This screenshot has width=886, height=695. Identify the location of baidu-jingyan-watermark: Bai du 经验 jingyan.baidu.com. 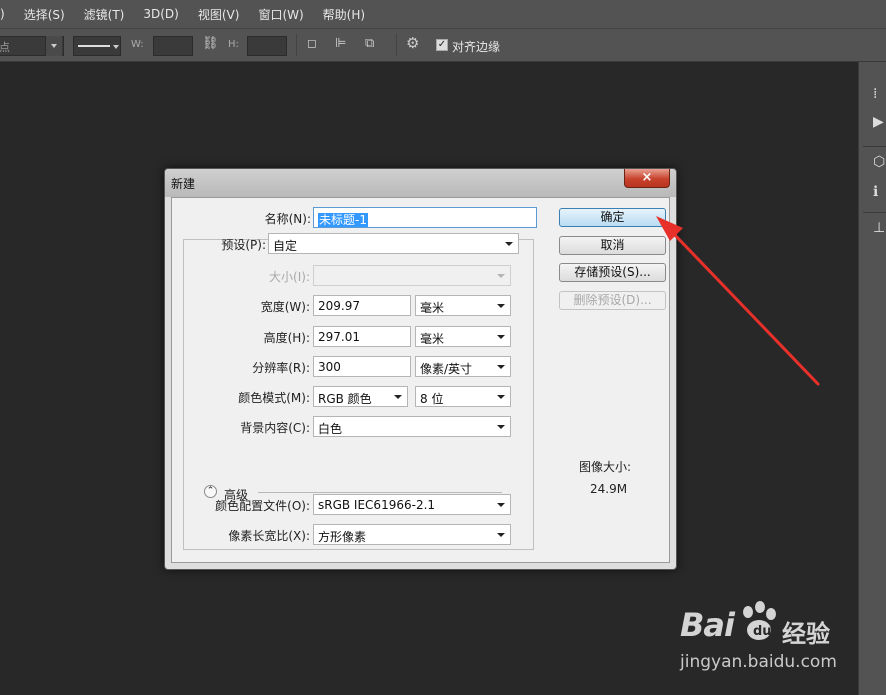
(761, 640).